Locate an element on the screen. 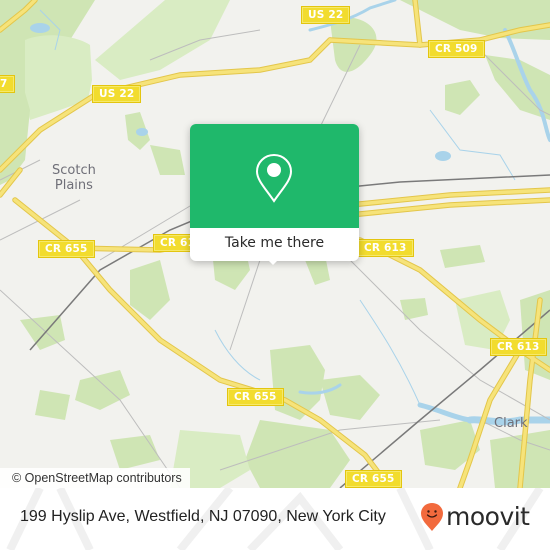  card-header is located at coordinates (274, 176).